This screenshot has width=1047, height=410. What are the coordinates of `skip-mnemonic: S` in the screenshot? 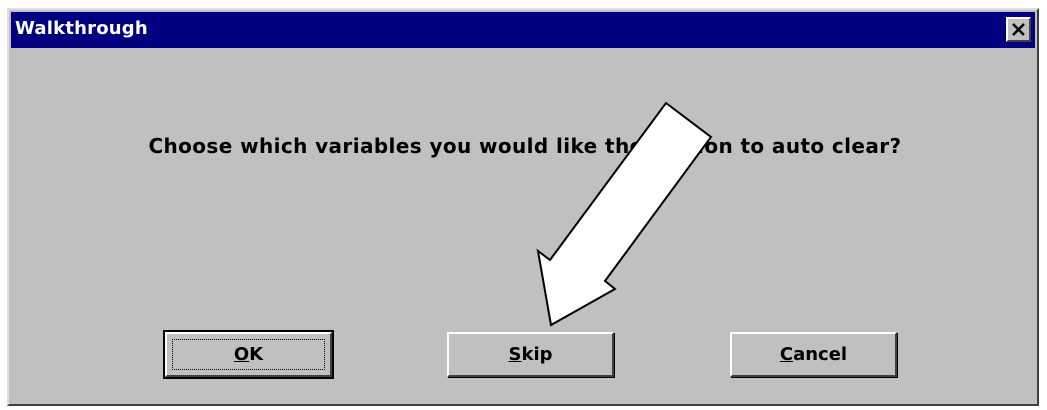 It's located at (515, 354).